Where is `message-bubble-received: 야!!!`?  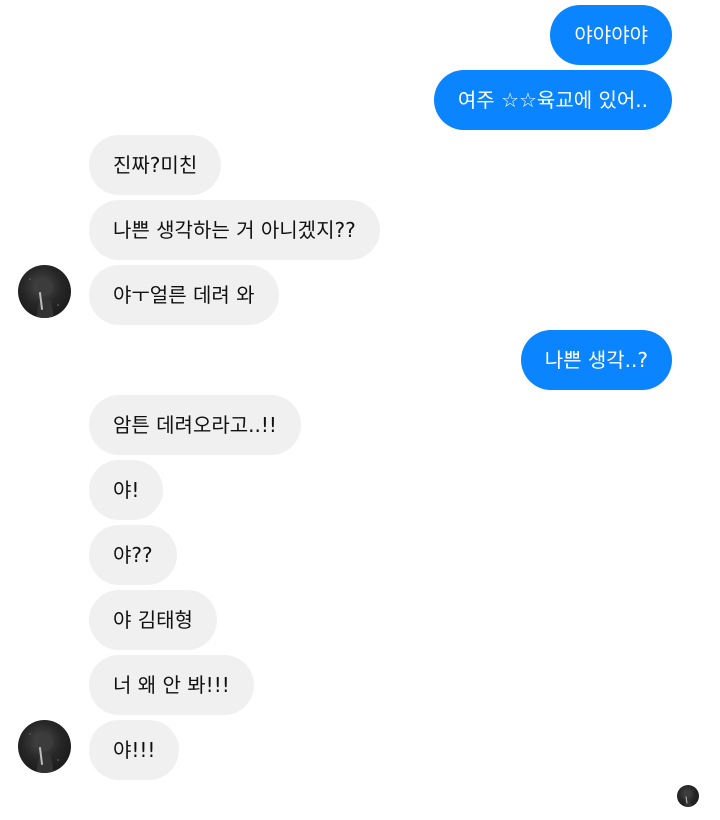 message-bubble-received: 야!!! is located at coordinates (134, 750).